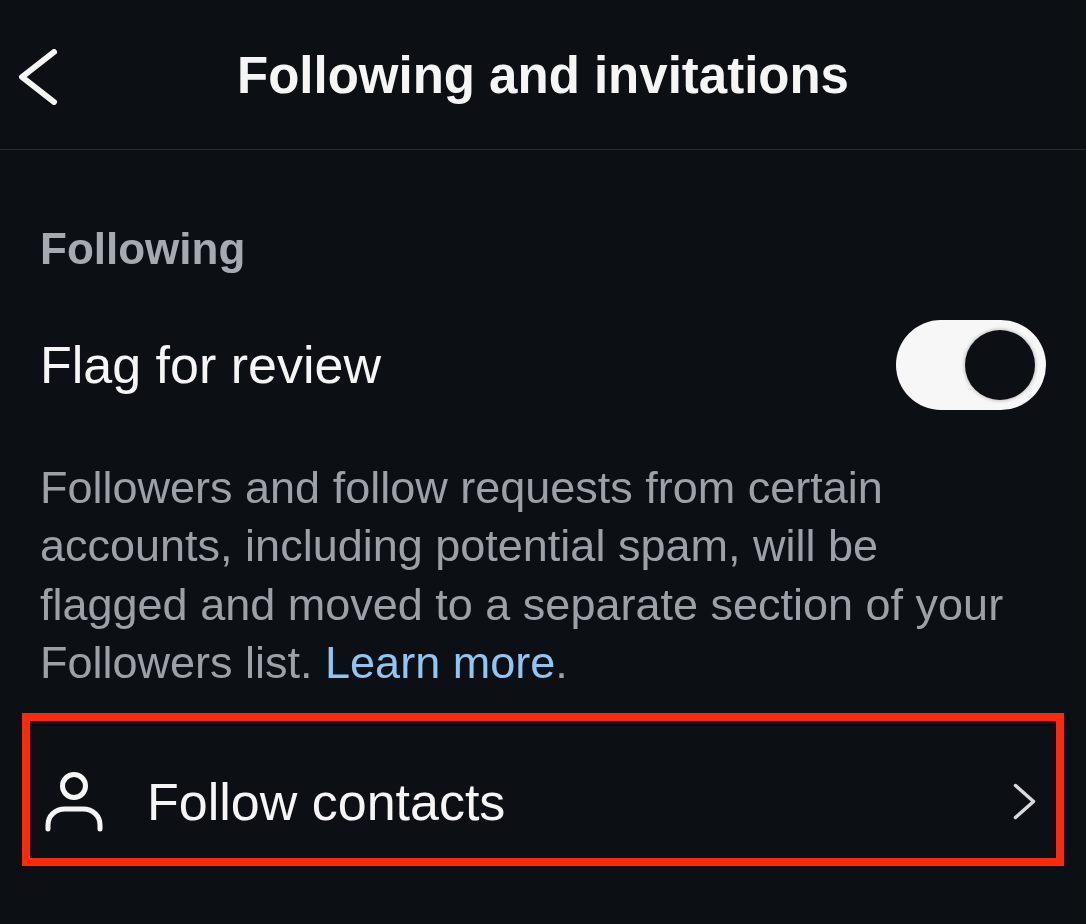  What do you see at coordinates (210, 365) in the screenshot?
I see `setting-label: Flag for review` at bounding box center [210, 365].